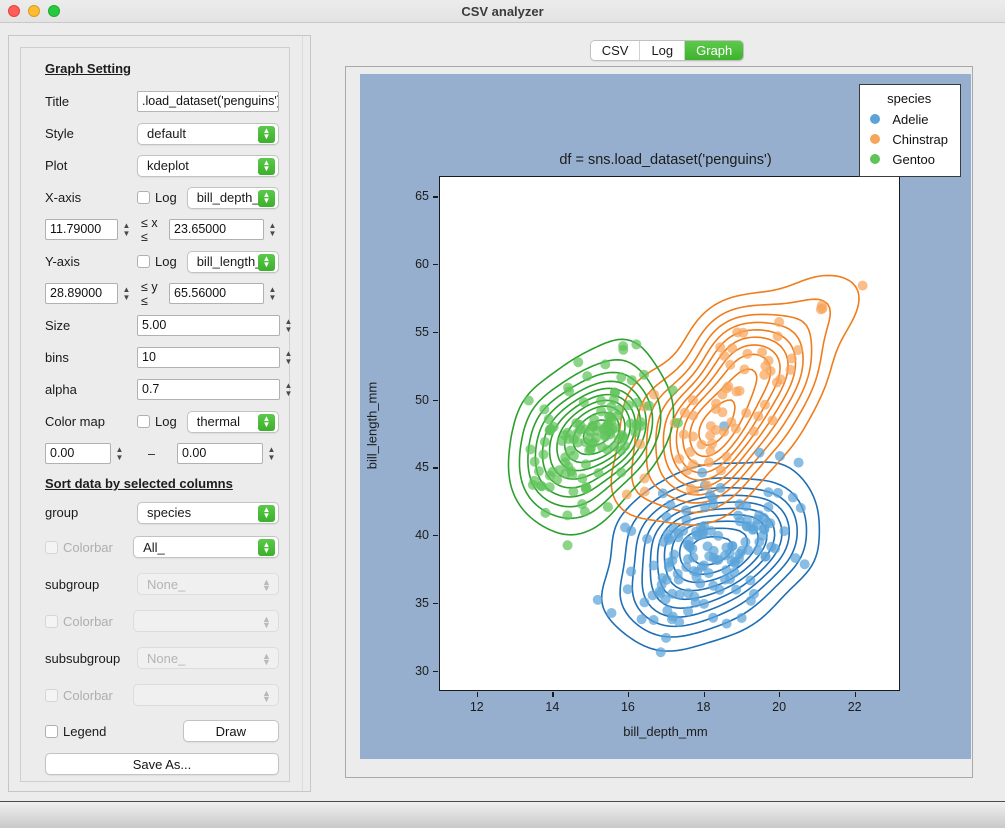 The height and width of the screenshot is (828, 1005). Describe the element at coordinates (62, 512) in the screenshot. I see `group-label: group` at that location.